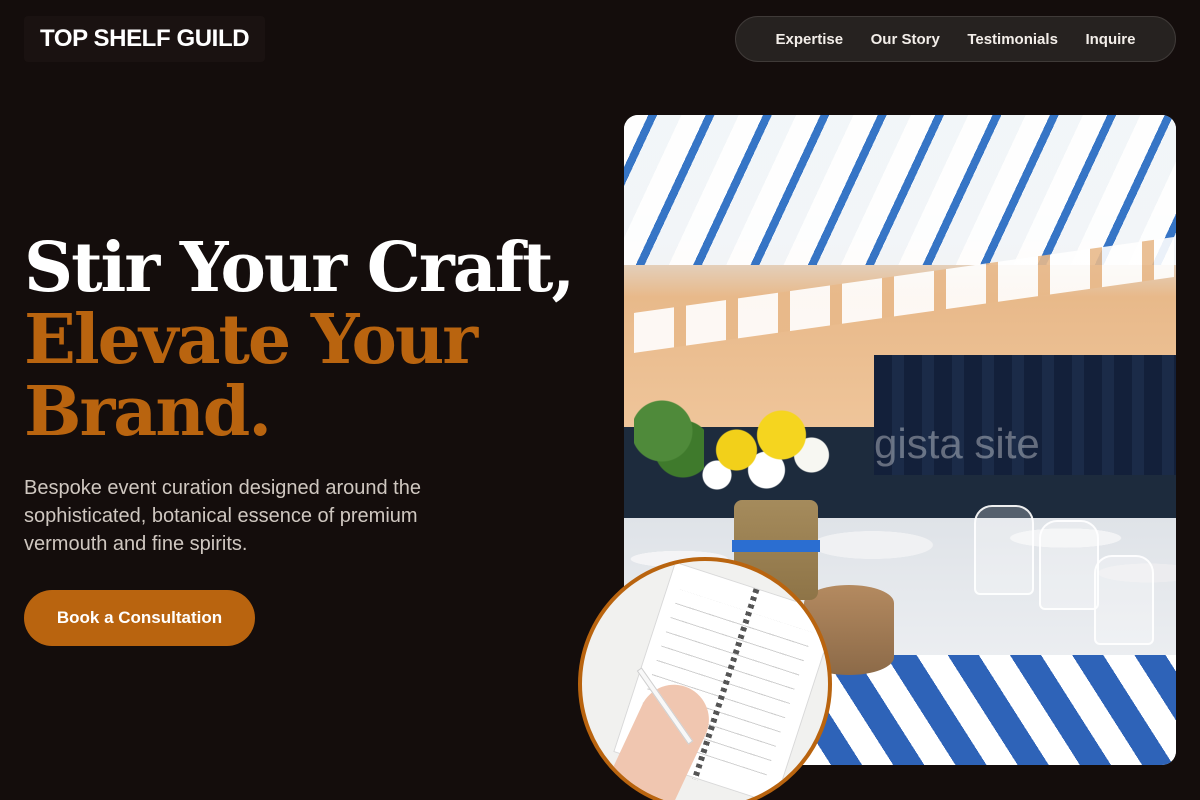  What do you see at coordinates (1124, 600) in the screenshot?
I see `water-glass` at bounding box center [1124, 600].